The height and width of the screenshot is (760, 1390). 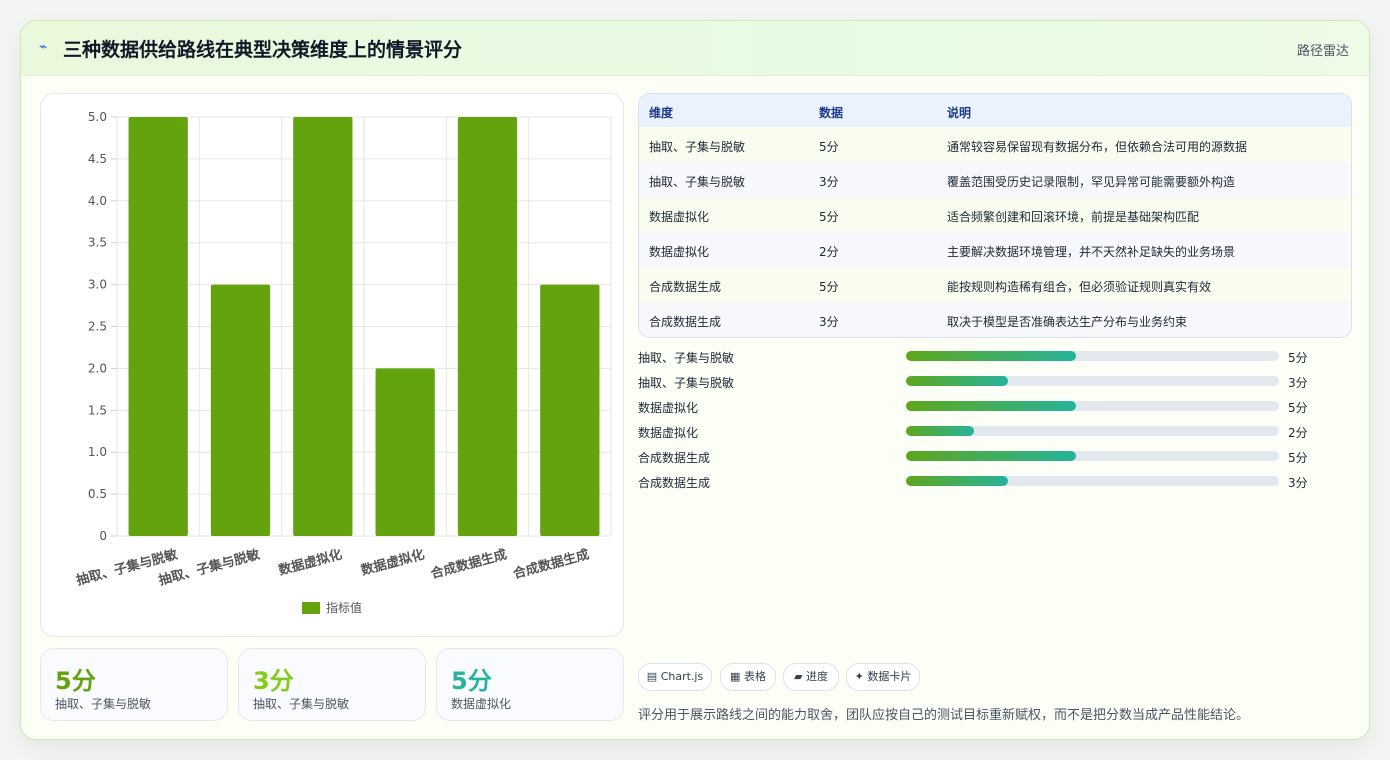 What do you see at coordinates (754, 676) in the screenshot?
I see `chip-label: 表格` at bounding box center [754, 676].